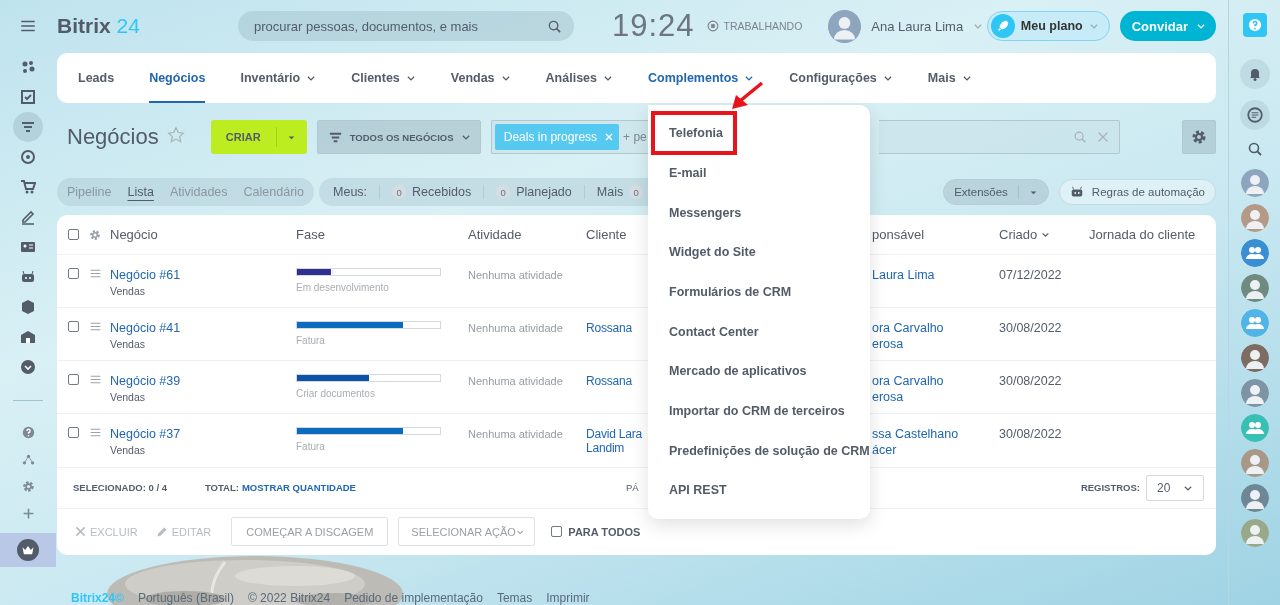 The image size is (1280, 605). Describe the element at coordinates (579, 78) in the screenshot. I see `nav-tab: Análises` at that location.